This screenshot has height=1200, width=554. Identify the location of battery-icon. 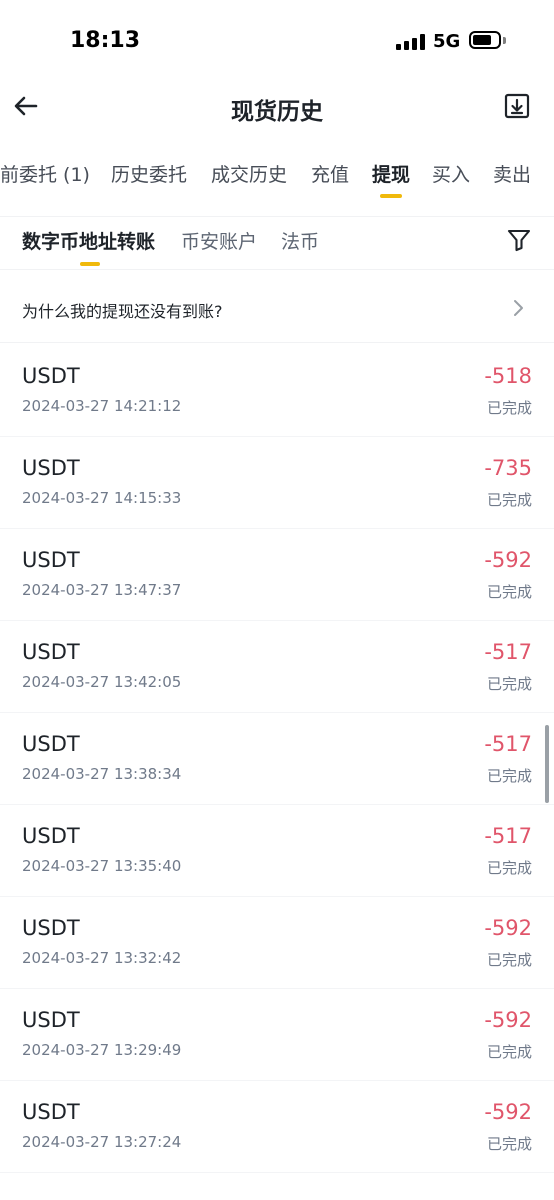
(485, 40).